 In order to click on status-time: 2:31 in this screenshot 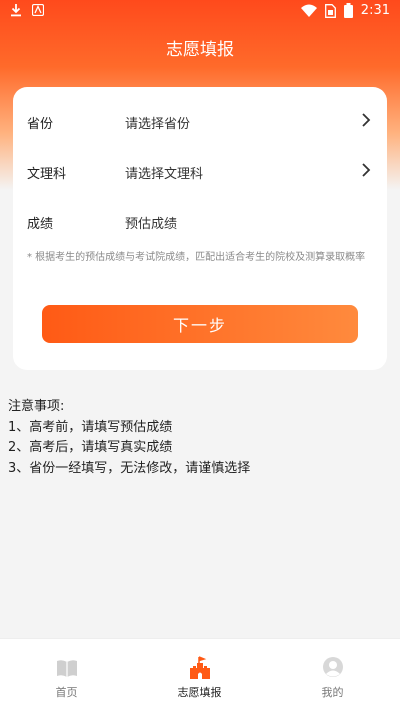, I will do `click(375, 10)`.